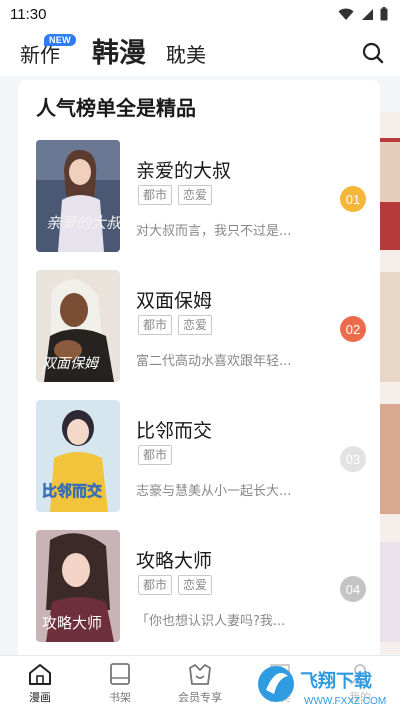 The height and width of the screenshot is (711, 400). I want to click on comic-title: 比邻而交, so click(174, 429).